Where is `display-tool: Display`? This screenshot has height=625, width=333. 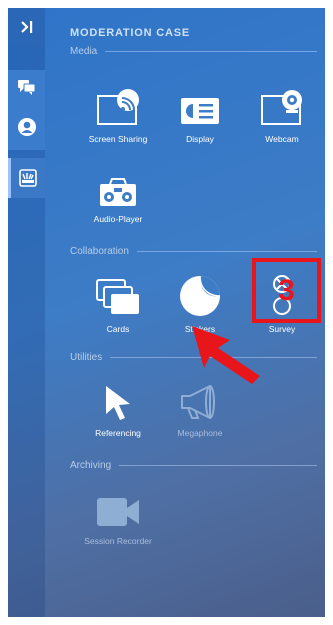 display-tool: Display is located at coordinates (200, 114).